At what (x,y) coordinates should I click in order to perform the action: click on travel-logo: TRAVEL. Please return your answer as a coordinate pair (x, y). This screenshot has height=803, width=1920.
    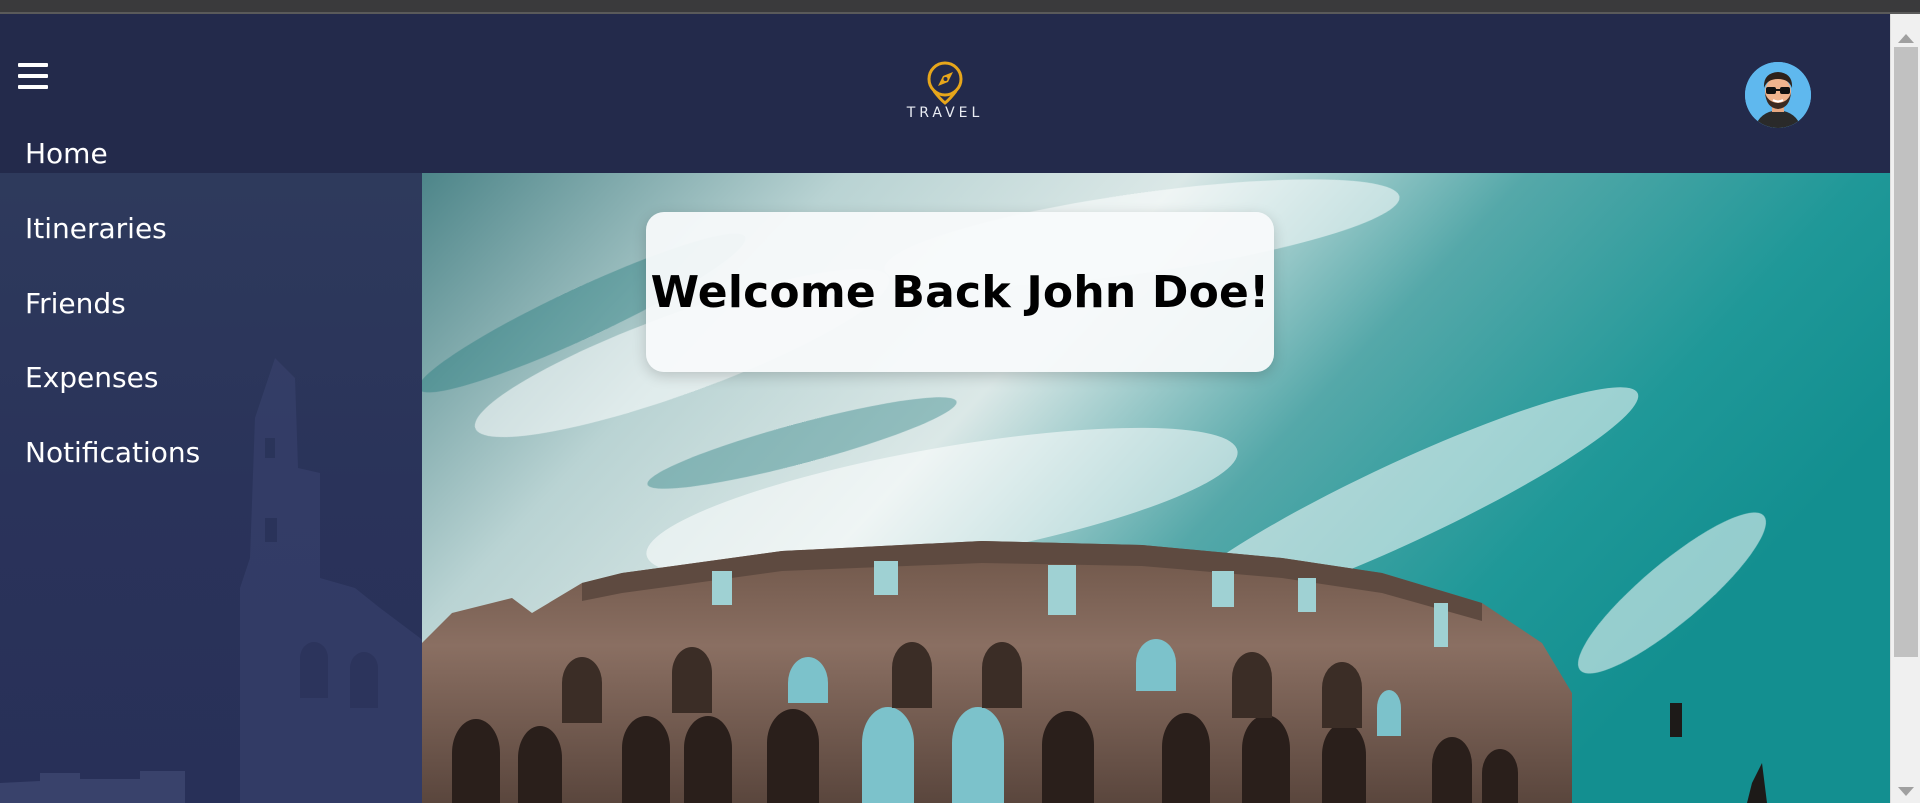
    Looking at the image, I should click on (945, 99).